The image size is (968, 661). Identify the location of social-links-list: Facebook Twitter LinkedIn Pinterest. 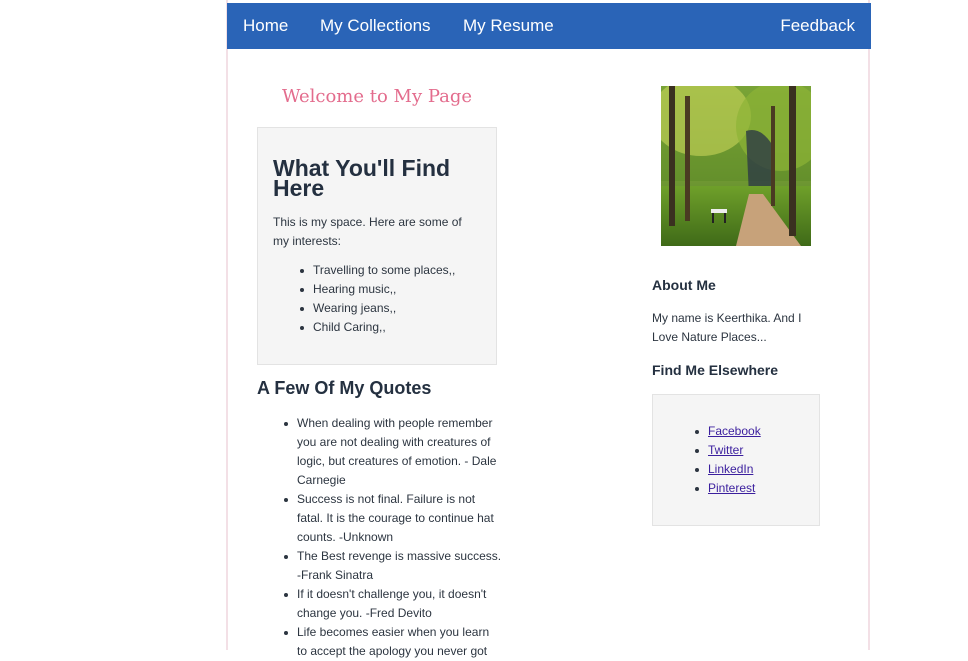
(751, 460).